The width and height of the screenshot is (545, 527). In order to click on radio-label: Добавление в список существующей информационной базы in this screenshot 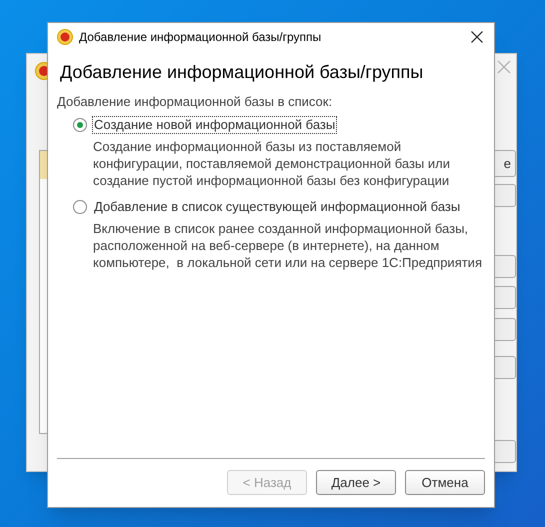, I will do `click(277, 207)`.